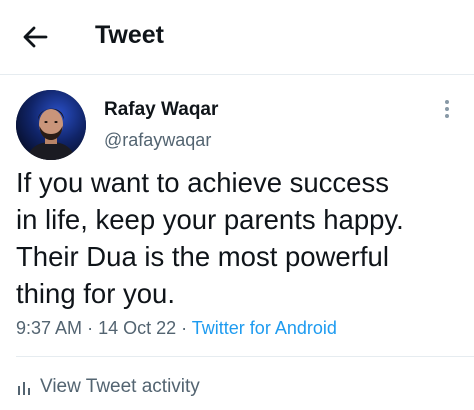 The width and height of the screenshot is (474, 410). Describe the element at coordinates (447, 102) in the screenshot. I see `more-dots-icon` at that location.